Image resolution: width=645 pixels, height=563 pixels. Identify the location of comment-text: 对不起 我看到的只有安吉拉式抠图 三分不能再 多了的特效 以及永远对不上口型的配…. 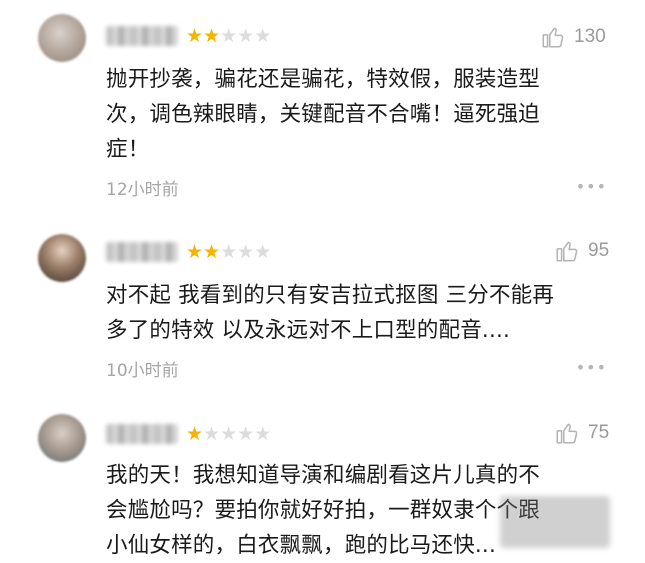
(366, 313).